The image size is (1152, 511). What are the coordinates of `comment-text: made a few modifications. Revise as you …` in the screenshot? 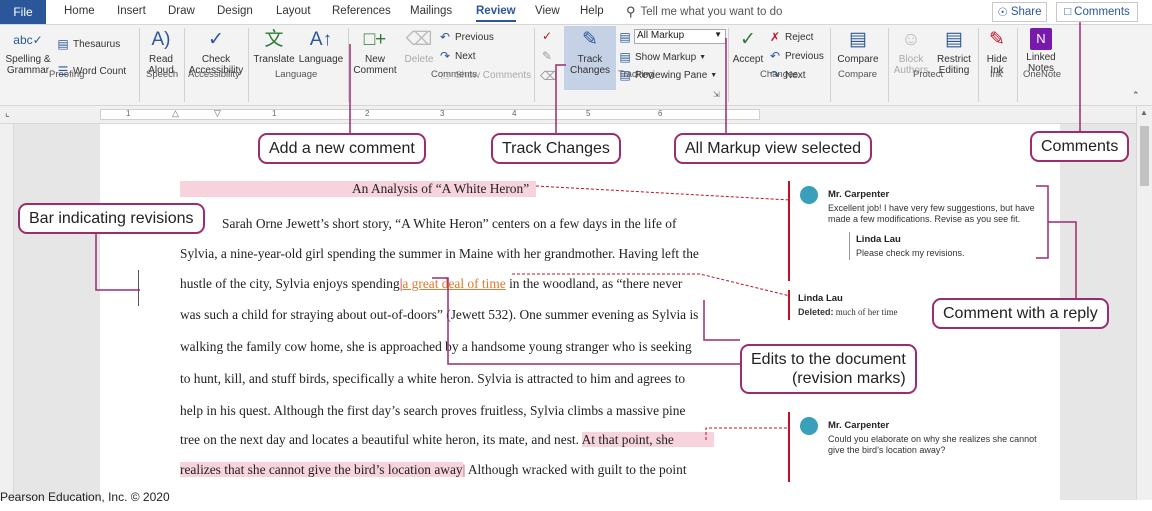 It's located at (924, 219).